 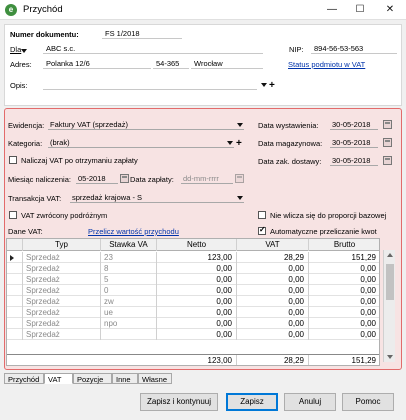 I want to click on dla-label: Dla, so click(x=15, y=49).